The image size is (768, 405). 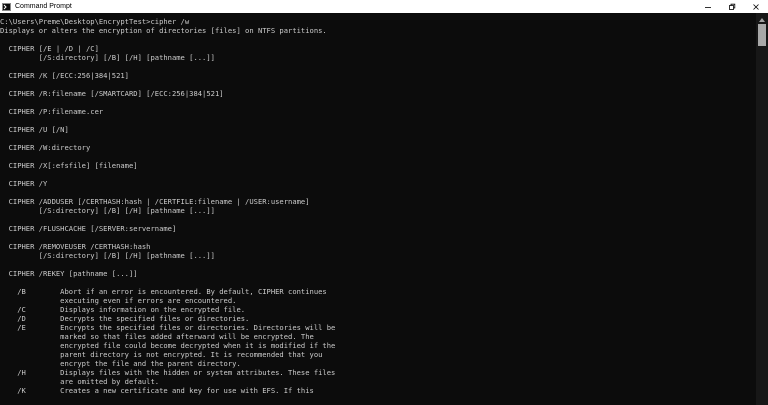 I want to click on maximize-button, so click(x=732, y=6).